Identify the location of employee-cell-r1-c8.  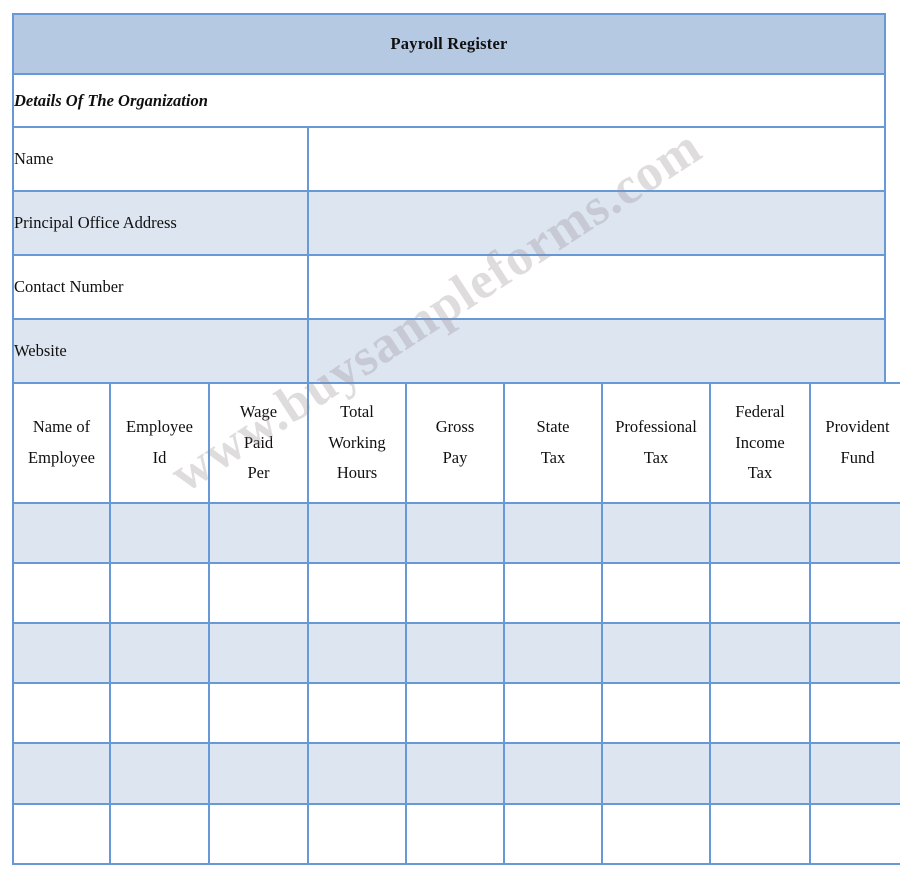
(854, 593).